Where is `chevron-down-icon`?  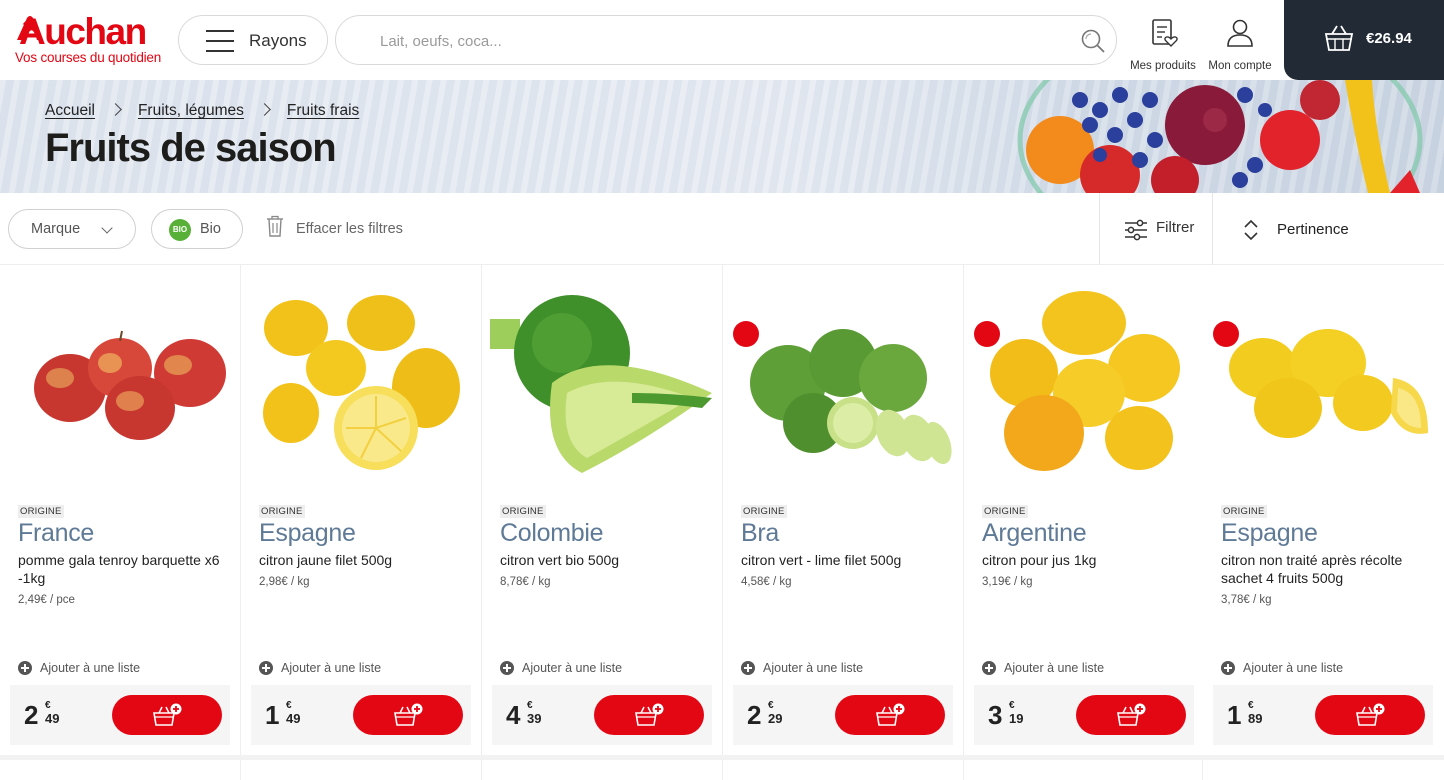 chevron-down-icon is located at coordinates (107, 228).